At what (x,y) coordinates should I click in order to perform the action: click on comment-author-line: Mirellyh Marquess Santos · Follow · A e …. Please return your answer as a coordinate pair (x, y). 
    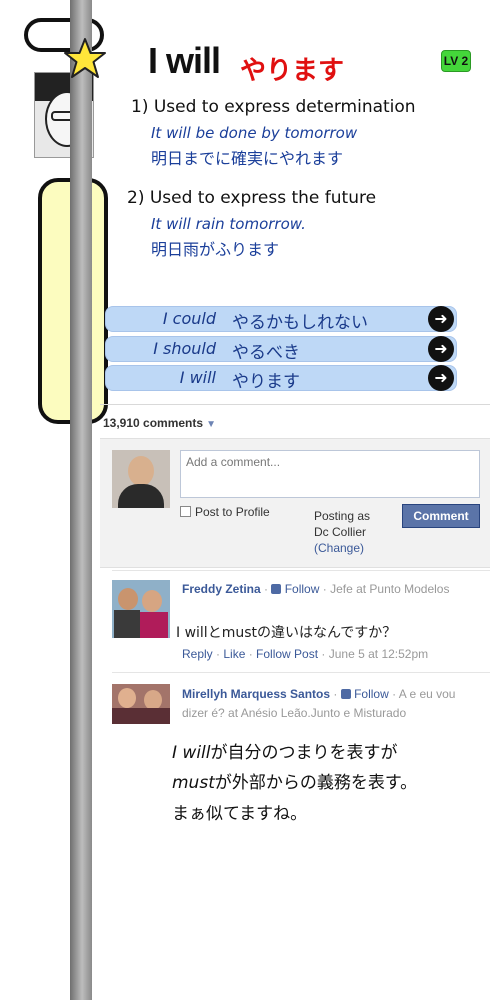
    Looking at the image, I should click on (319, 703).